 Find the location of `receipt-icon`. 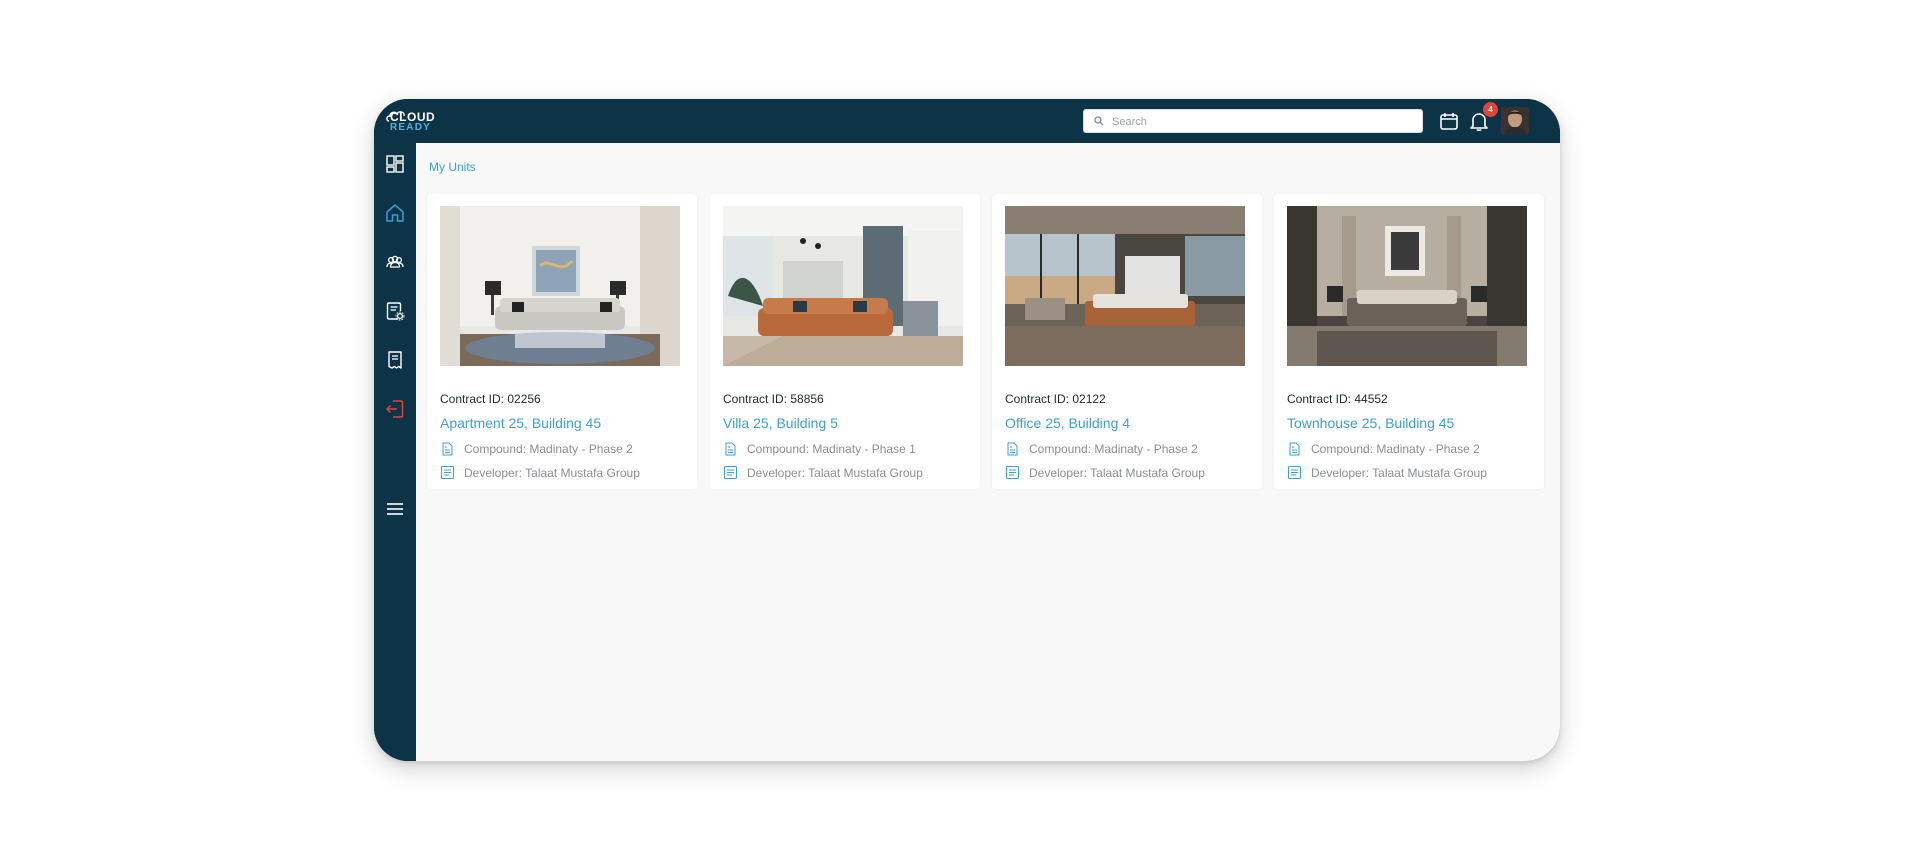

receipt-icon is located at coordinates (395, 360).